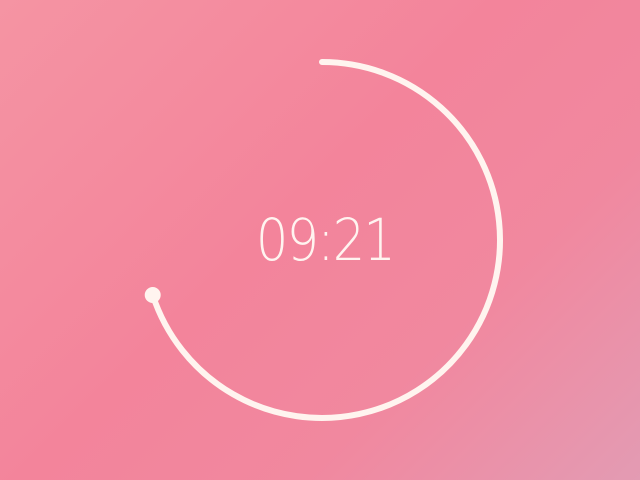 The width and height of the screenshot is (640, 480). Describe the element at coordinates (152, 295) in the screenshot. I see `progress-handle` at that location.